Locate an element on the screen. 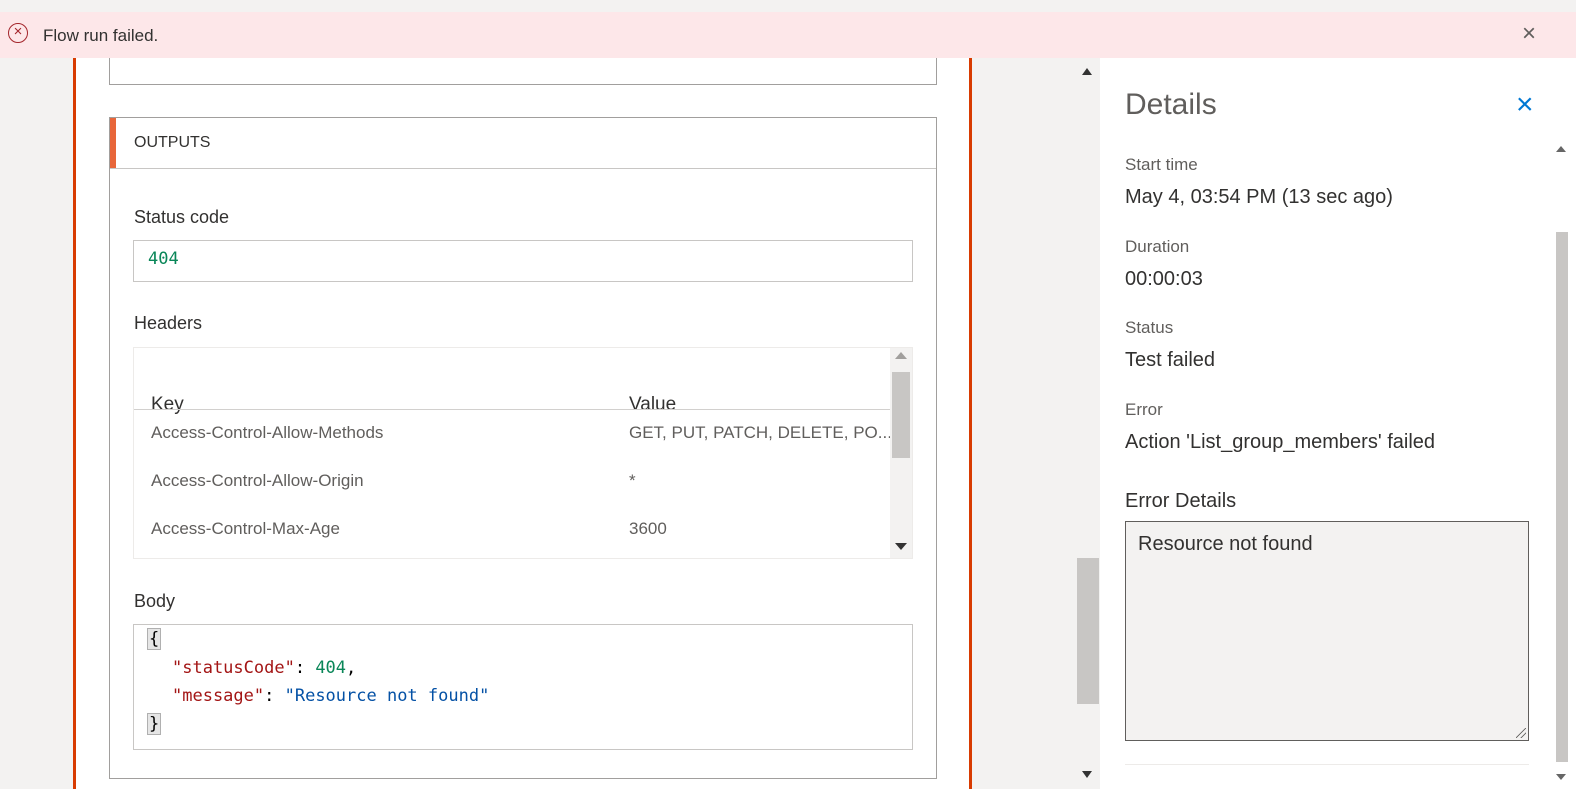  close-icon: × is located at coordinates (1529, 34).